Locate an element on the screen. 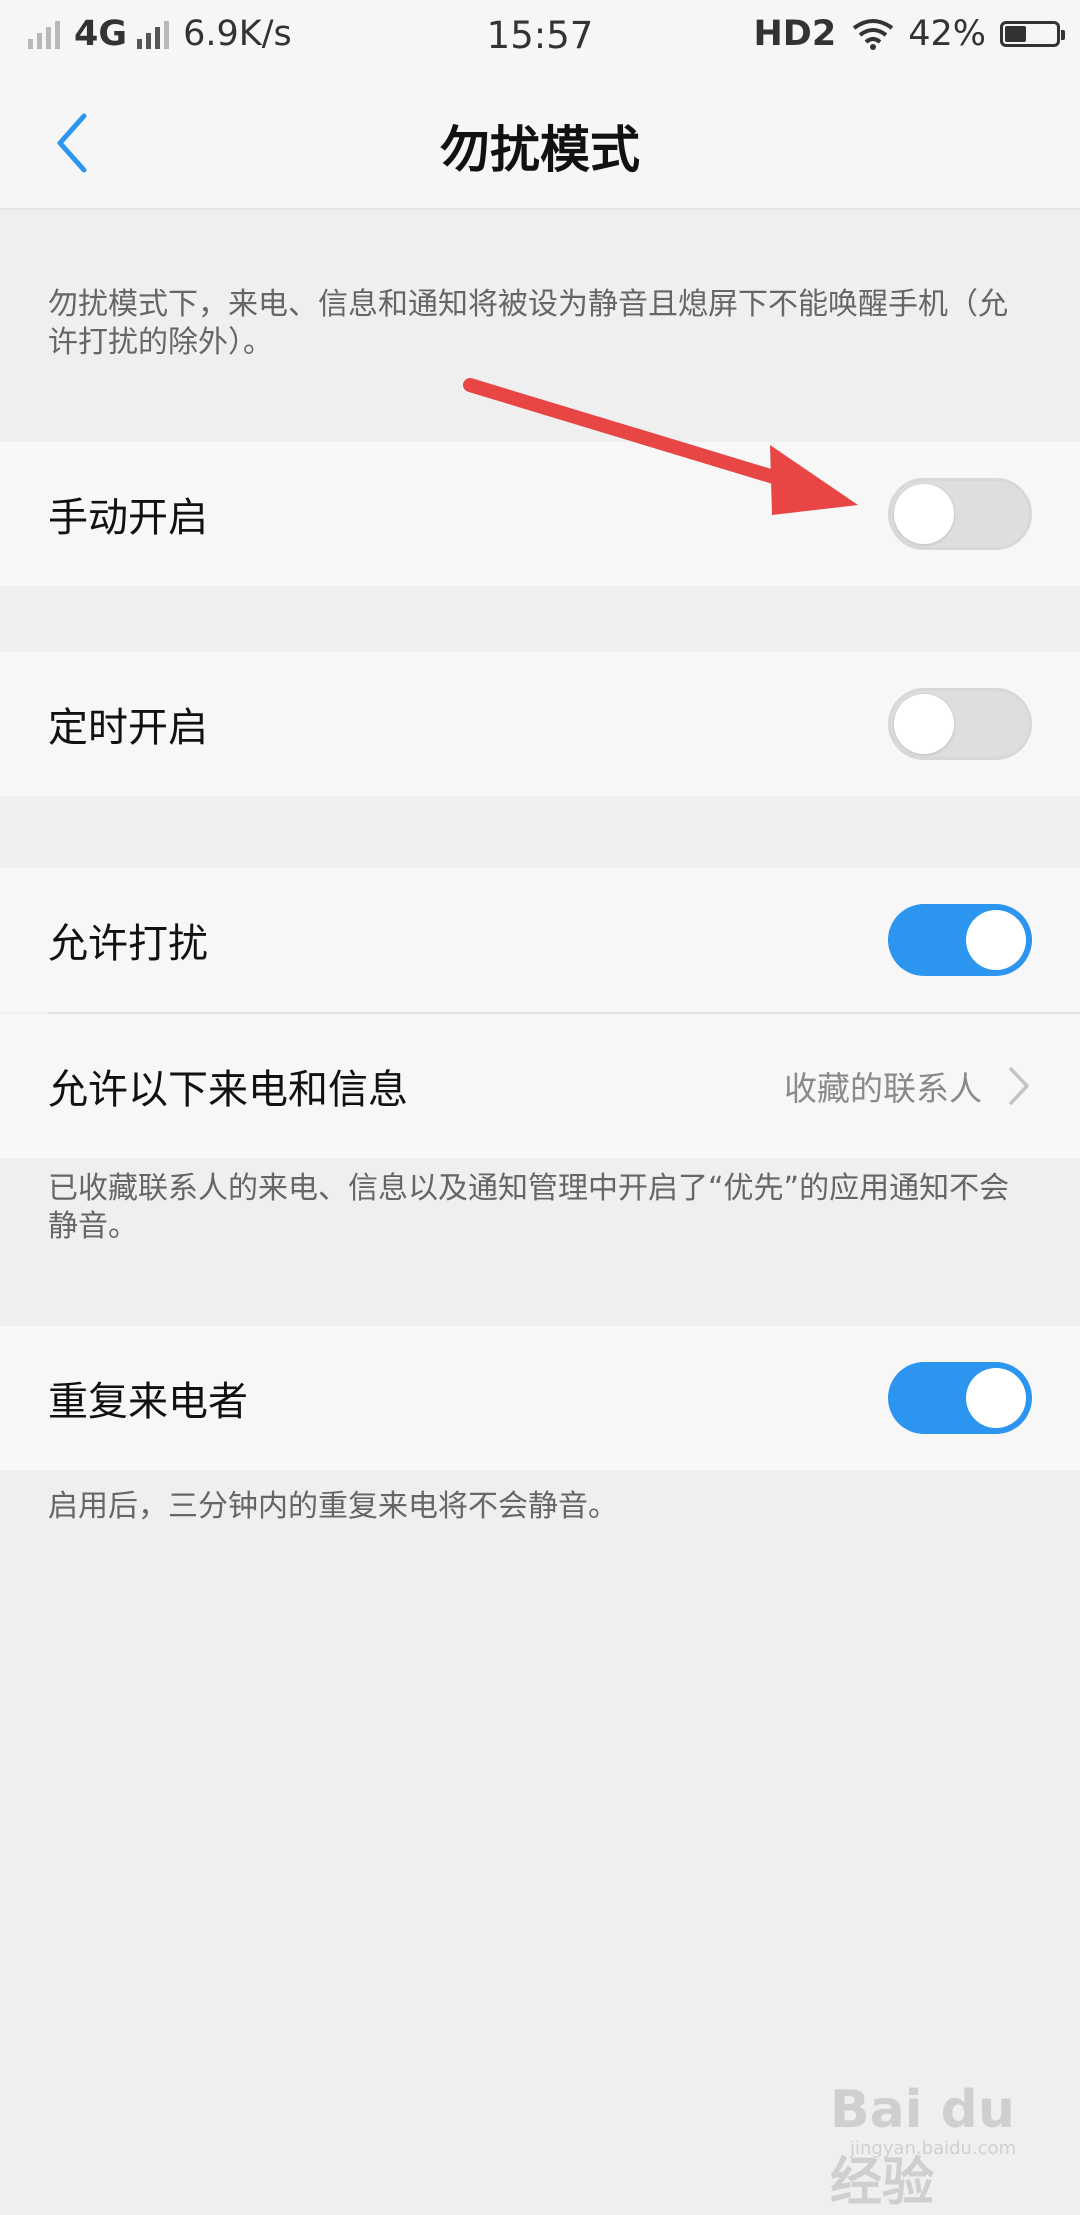 This screenshot has height=2215, width=1080. row-allow-interrupt: 允许打扰 is located at coordinates (540, 940).